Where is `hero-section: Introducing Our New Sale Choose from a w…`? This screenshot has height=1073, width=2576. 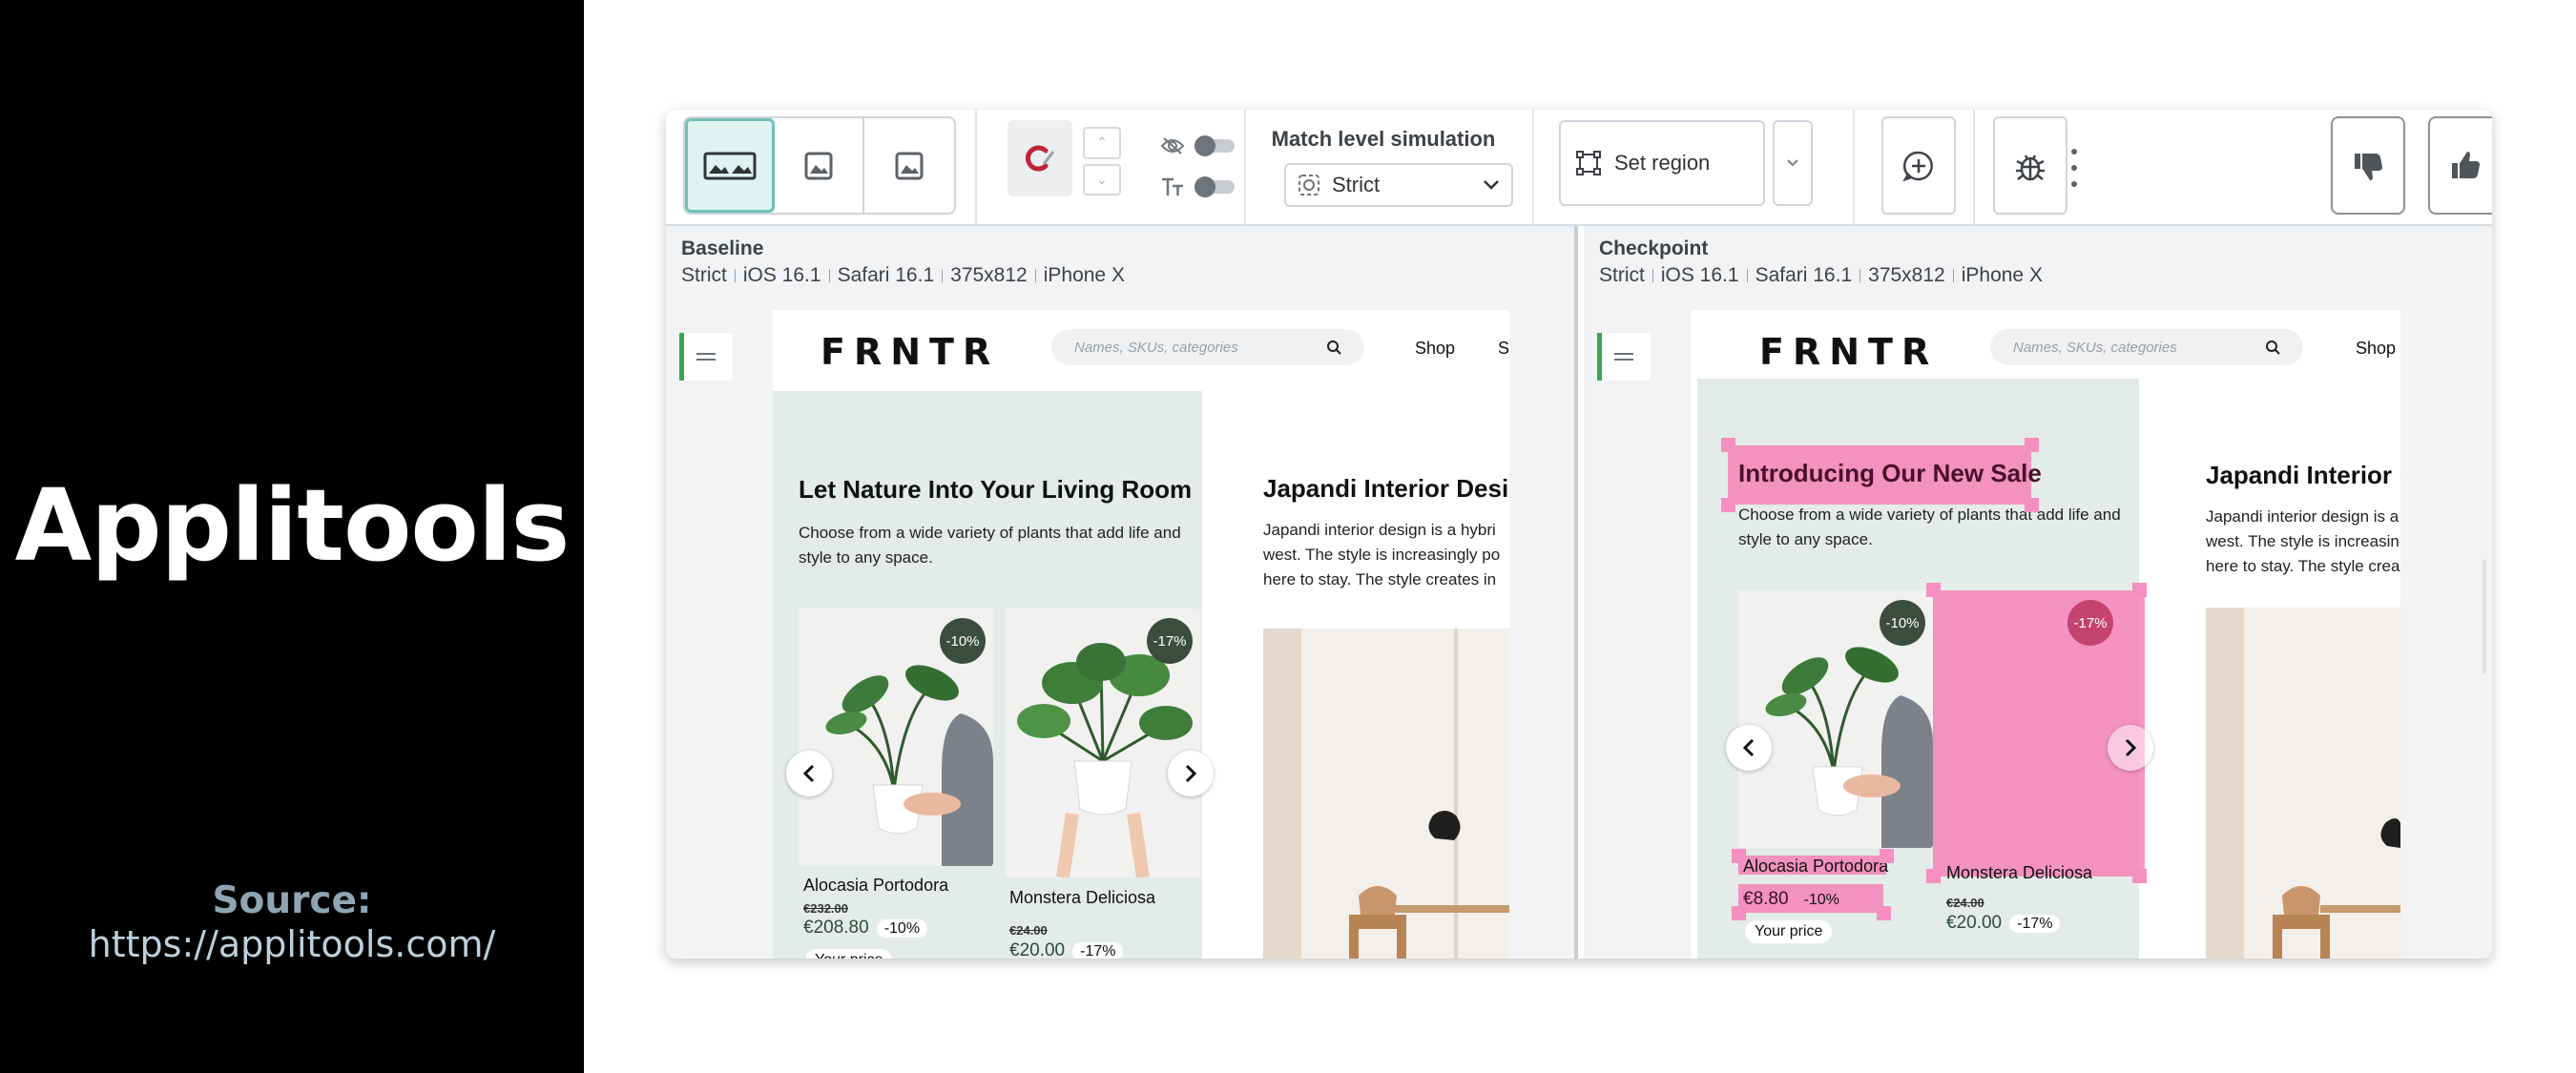
hero-section: Introducing Our New Sale Choose from a w… is located at coordinates (1925, 669).